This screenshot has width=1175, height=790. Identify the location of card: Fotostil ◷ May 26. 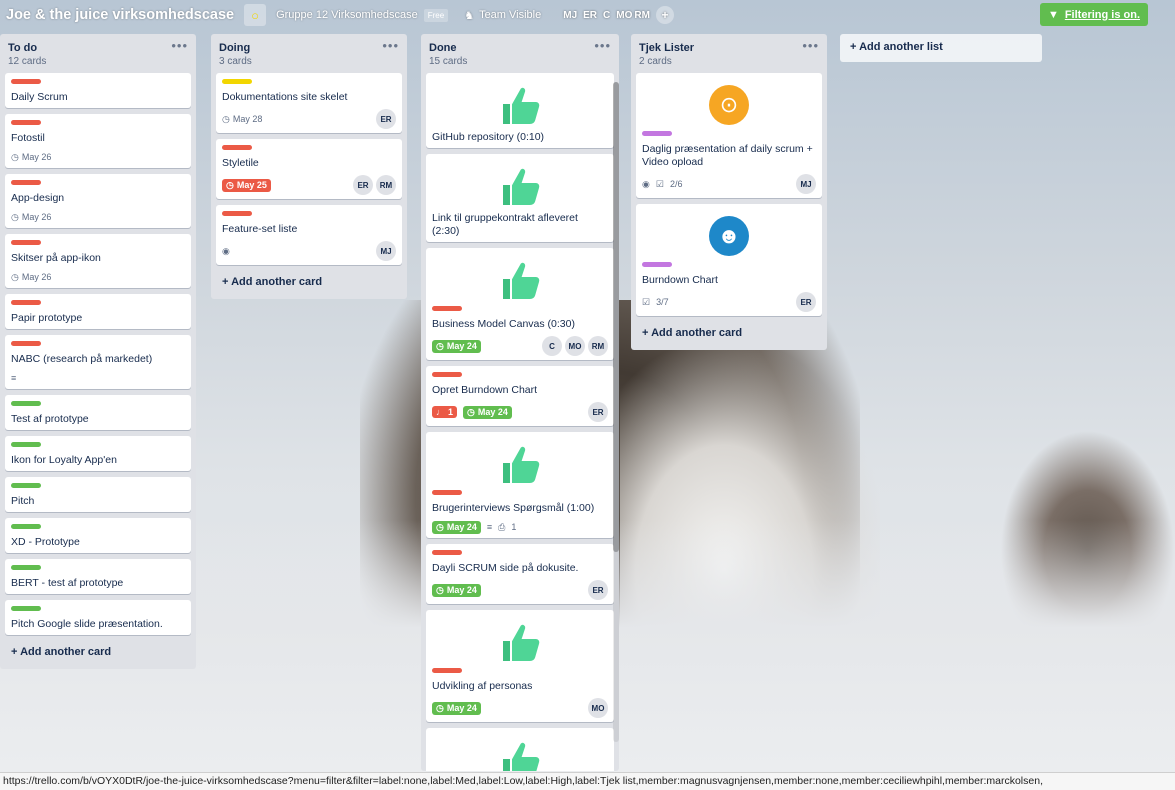
(98, 141).